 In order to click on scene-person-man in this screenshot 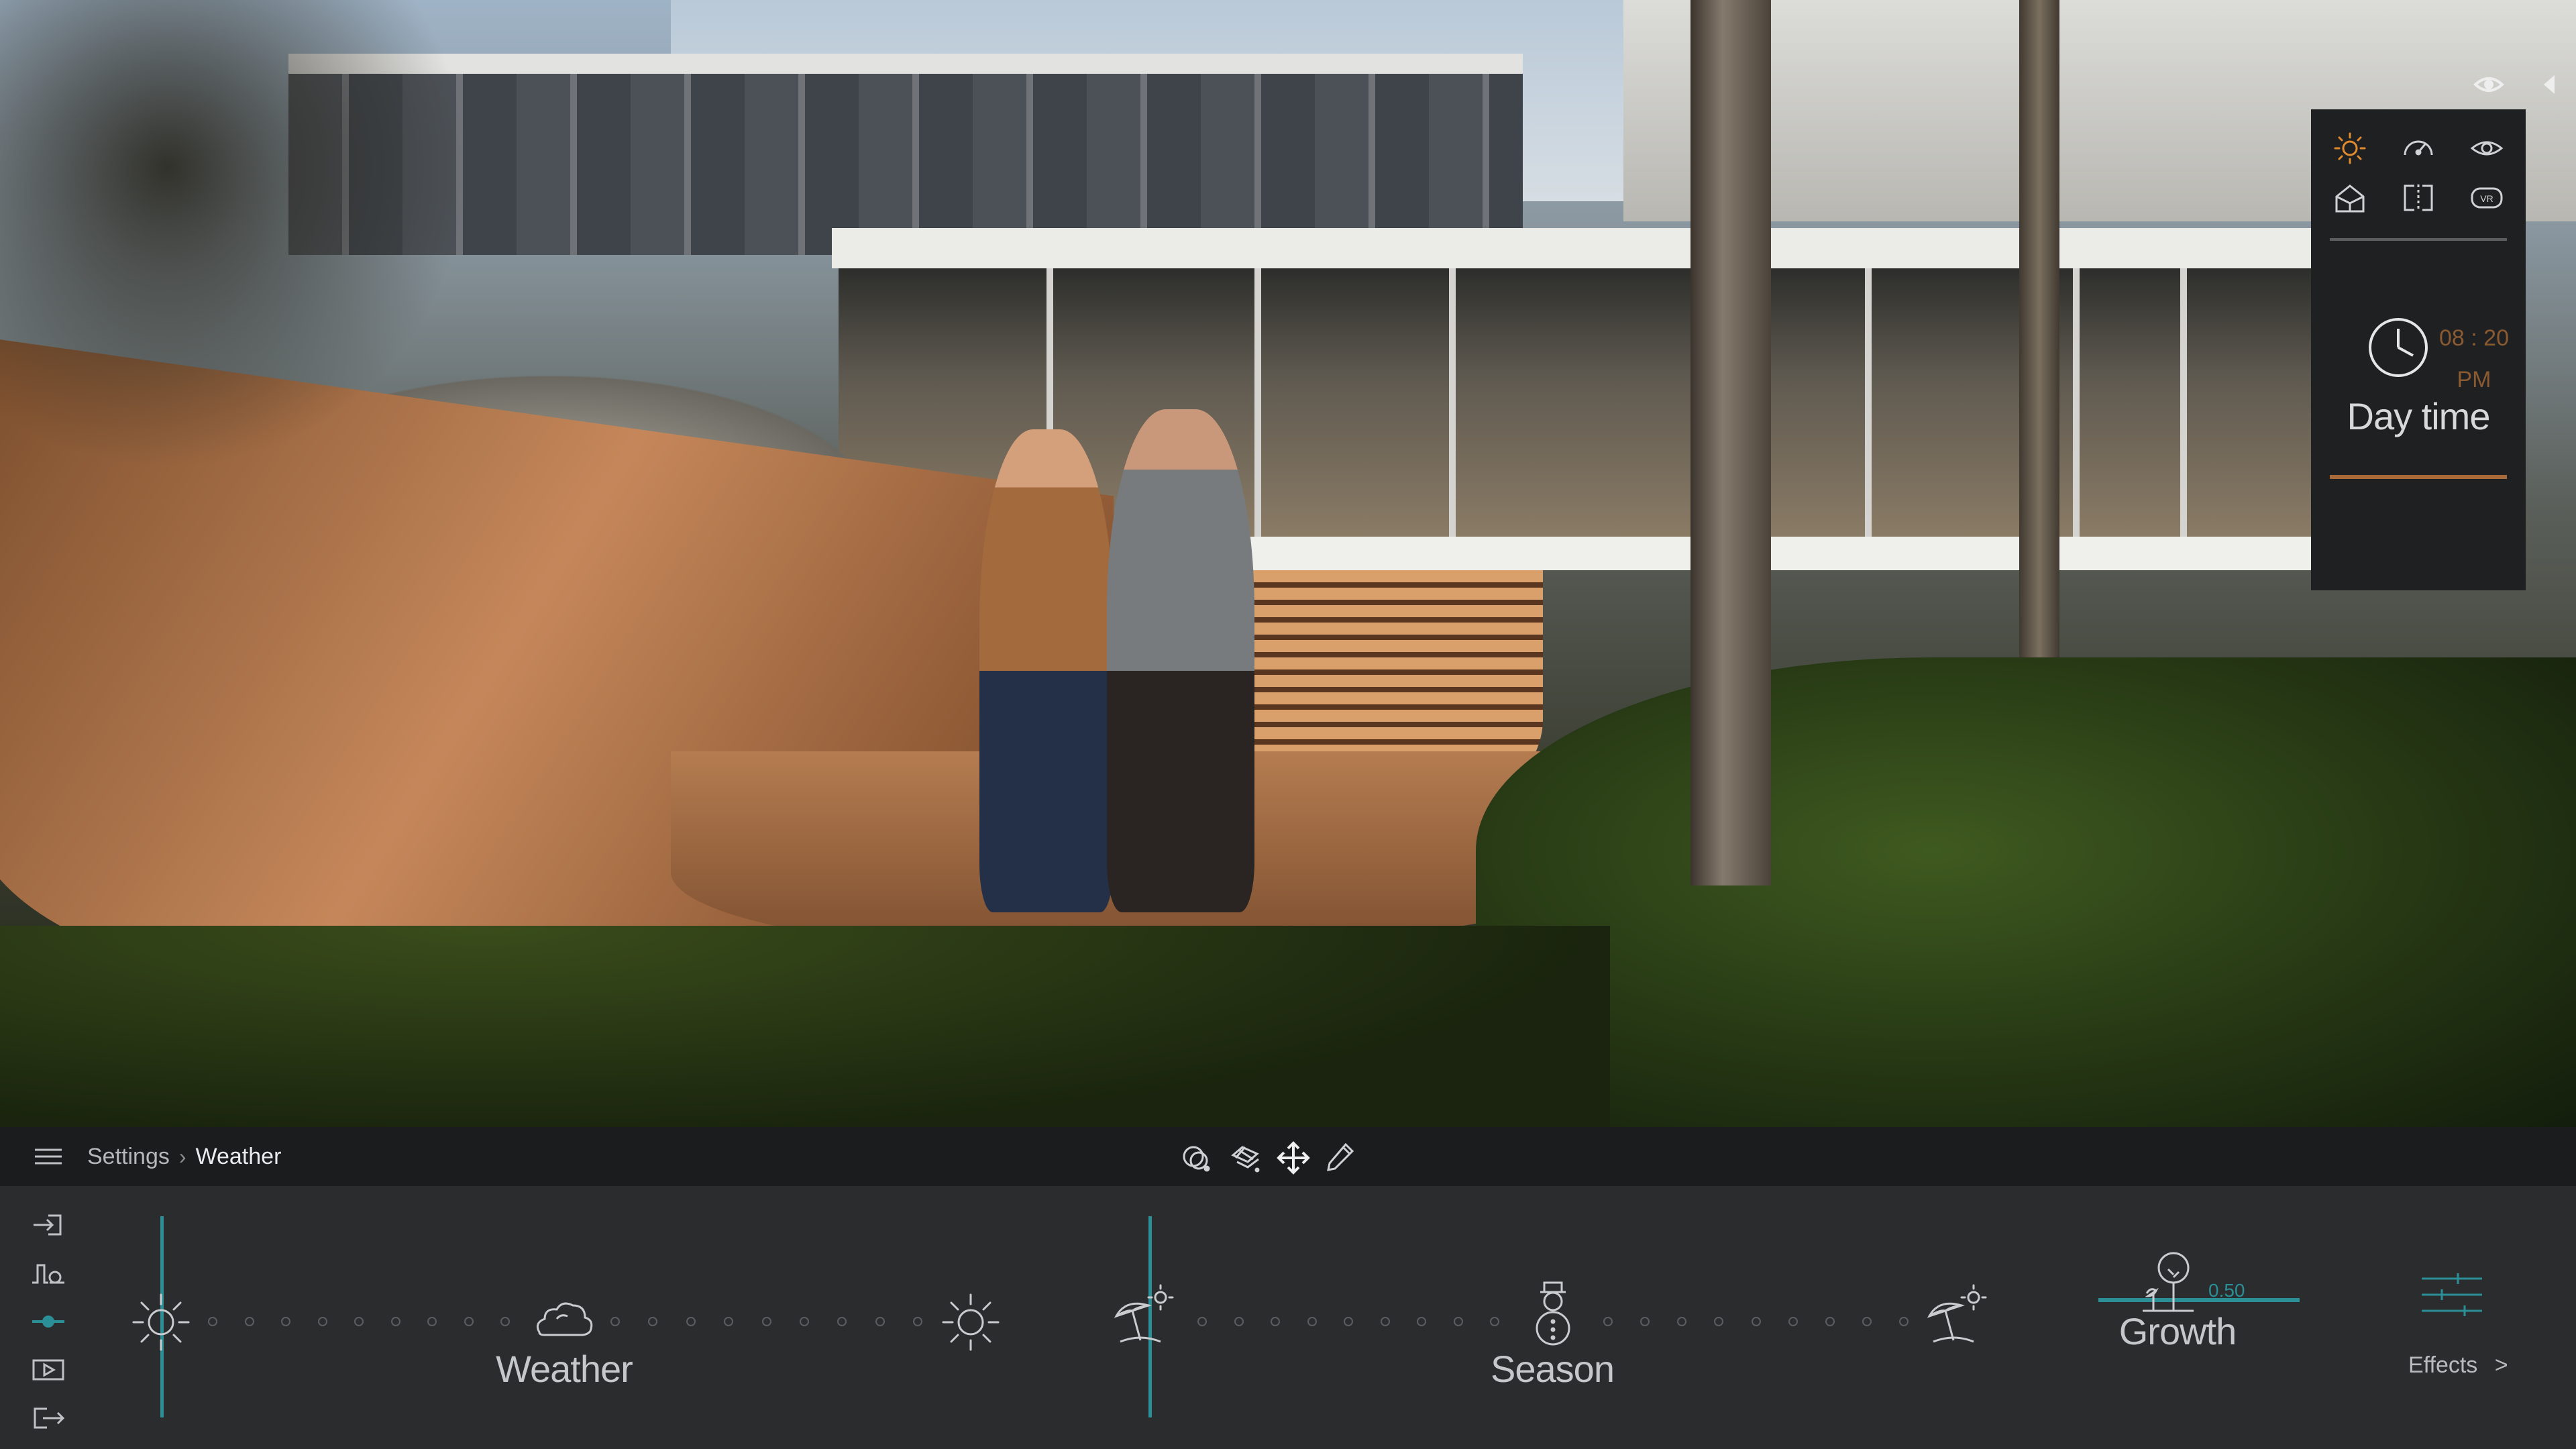, I will do `click(1180, 660)`.